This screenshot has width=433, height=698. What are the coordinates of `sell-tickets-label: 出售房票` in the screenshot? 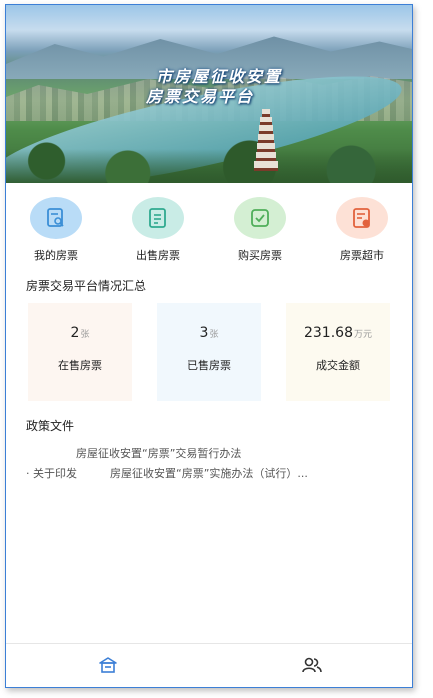 It's located at (158, 255).